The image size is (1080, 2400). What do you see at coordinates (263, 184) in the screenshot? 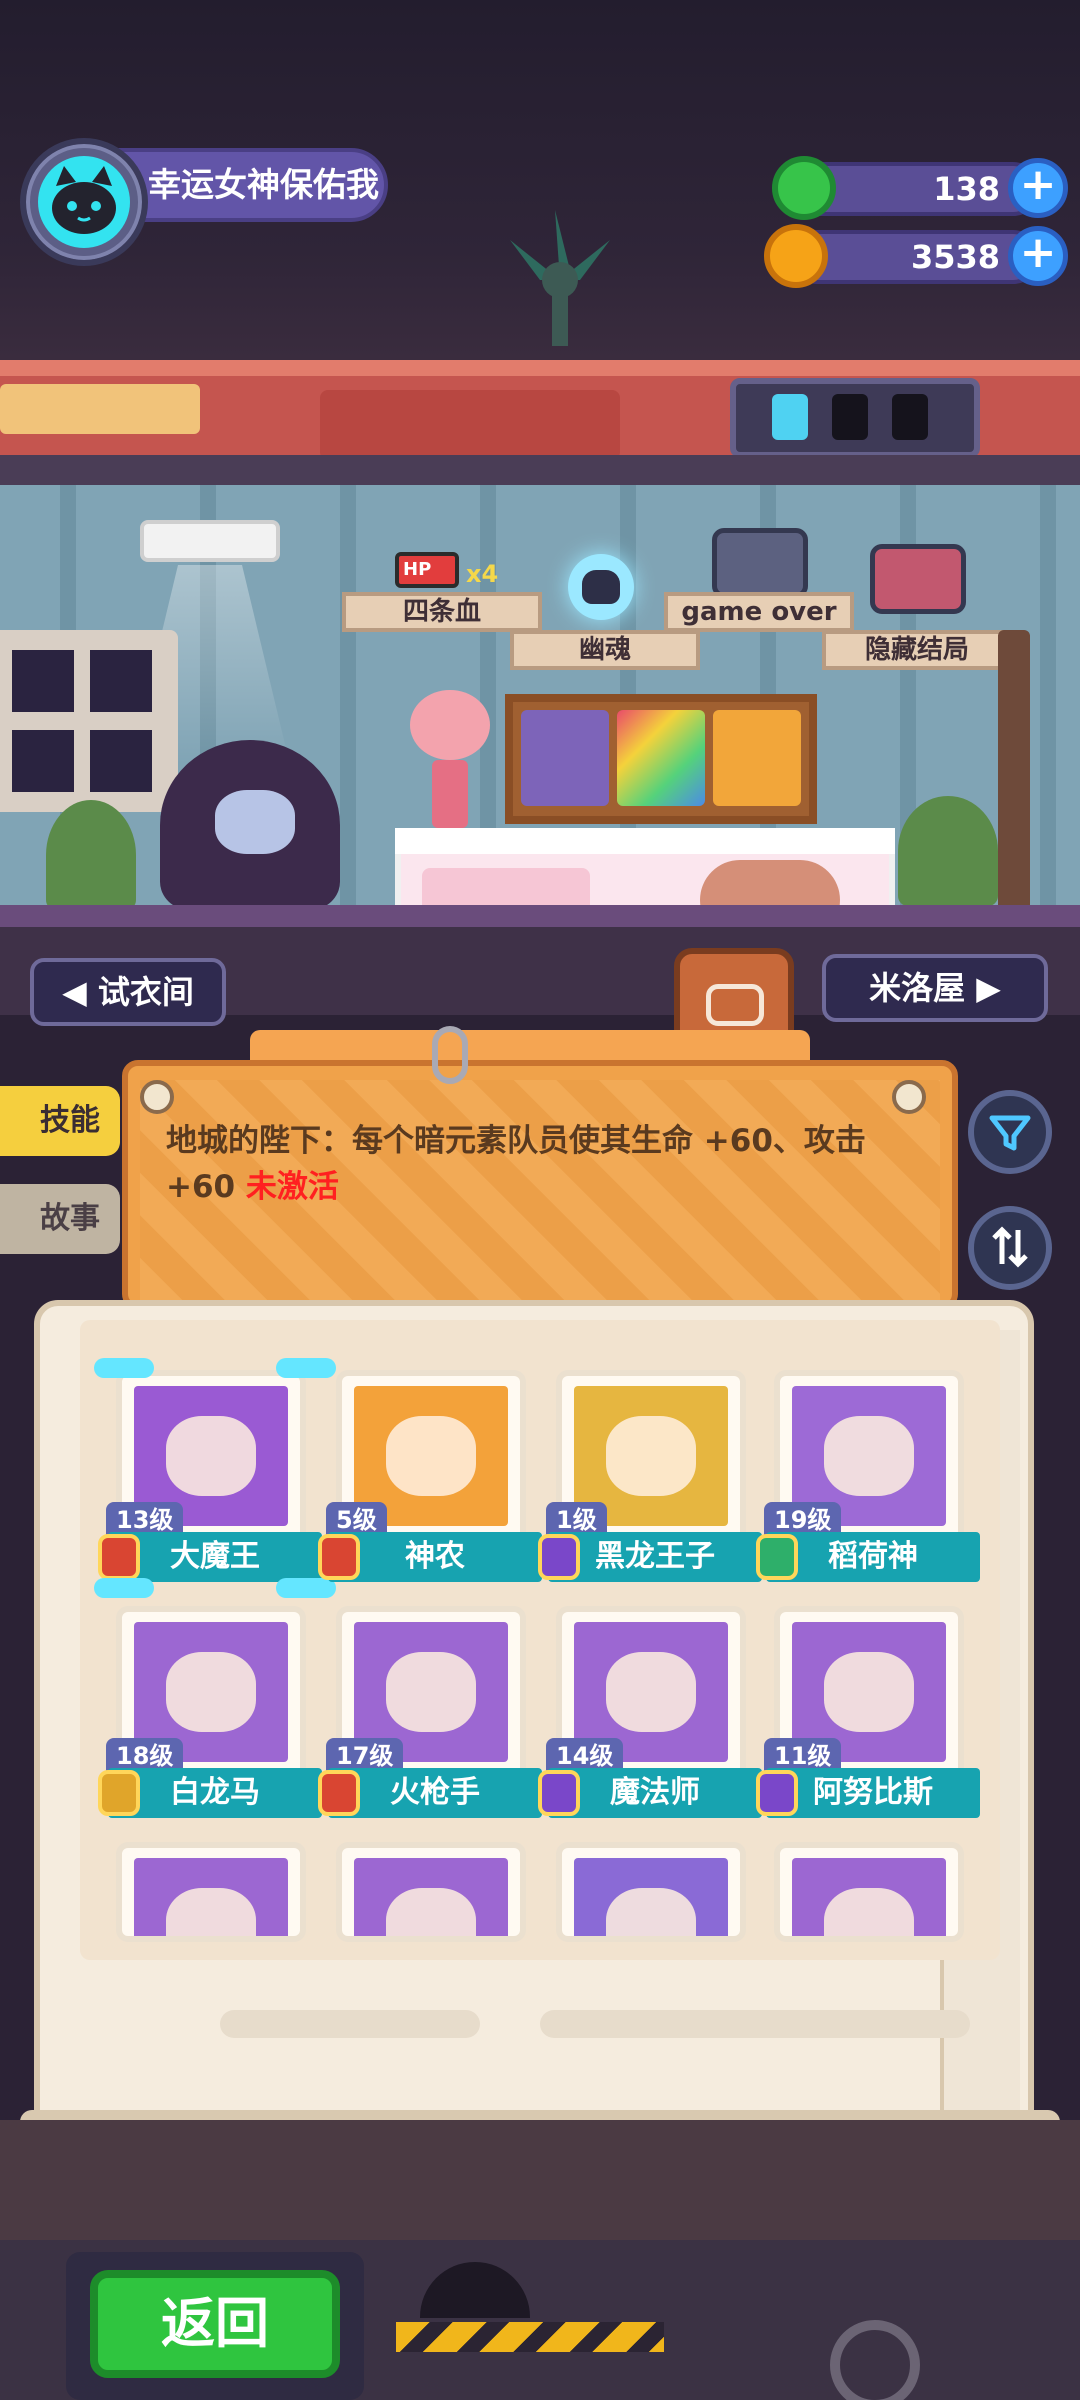
I see `player-name: 幸运女神保佑我` at bounding box center [263, 184].